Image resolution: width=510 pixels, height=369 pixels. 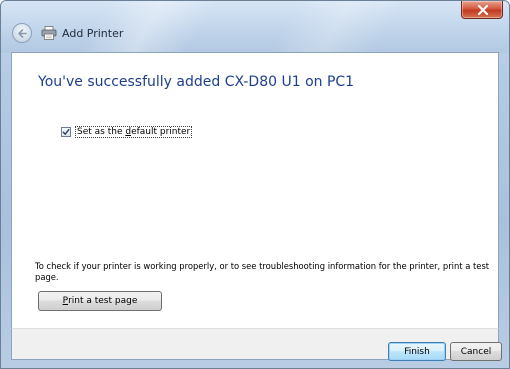 What do you see at coordinates (476, 351) in the screenshot?
I see `cancel-button: Cancel` at bounding box center [476, 351].